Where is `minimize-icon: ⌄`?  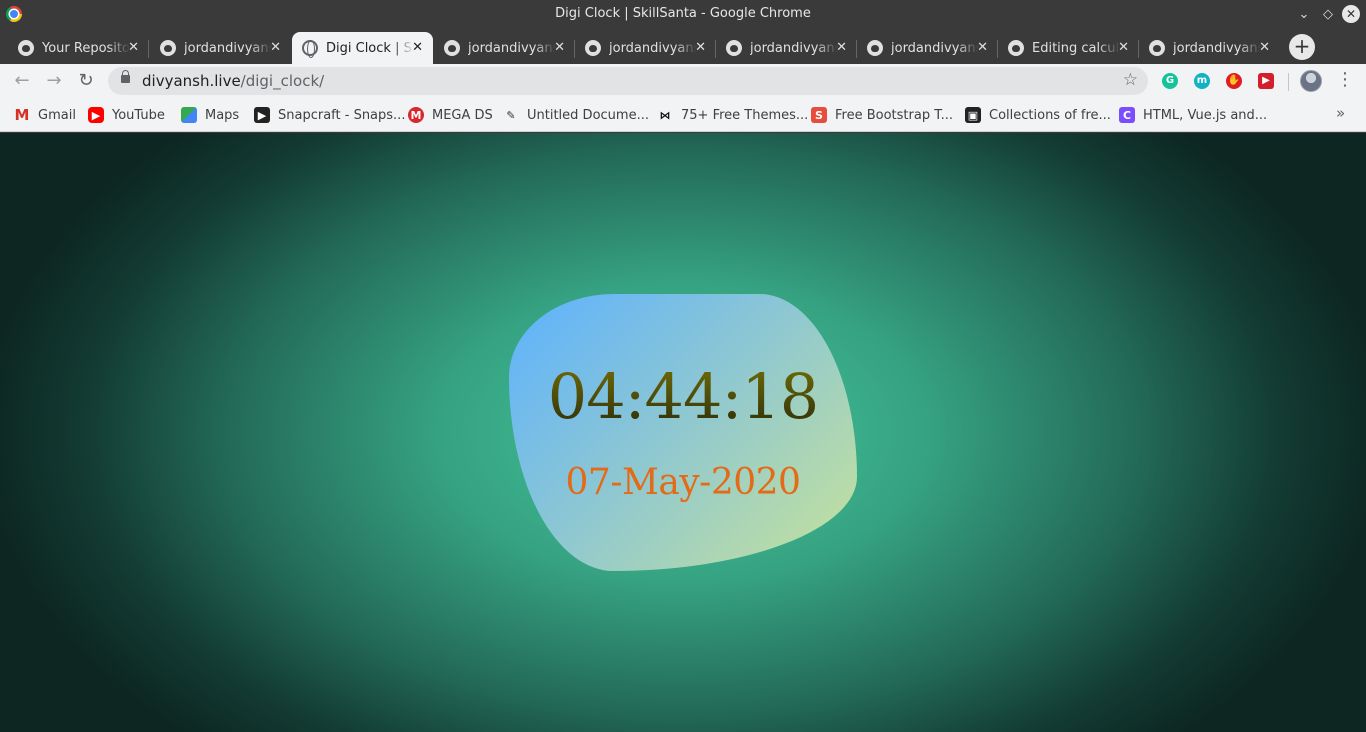 minimize-icon: ⌄ is located at coordinates (1304, 14).